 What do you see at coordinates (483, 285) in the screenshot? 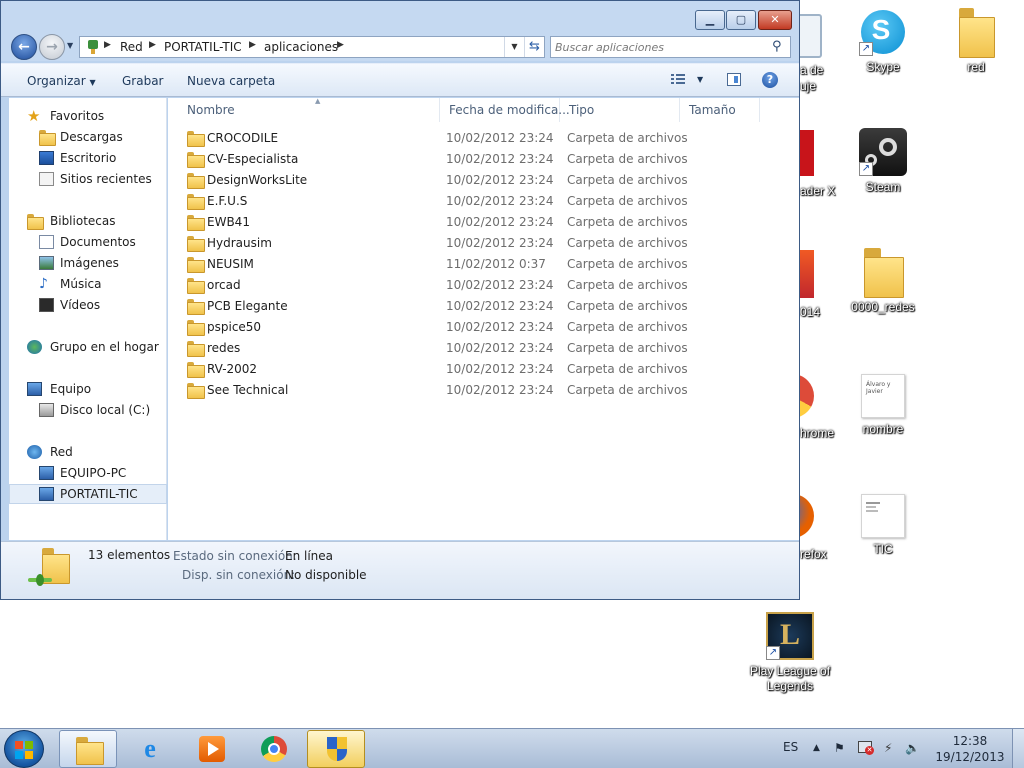
I see `table-row: orcad 10/02/2012 23:24 Carpeta de archivos` at bounding box center [483, 285].